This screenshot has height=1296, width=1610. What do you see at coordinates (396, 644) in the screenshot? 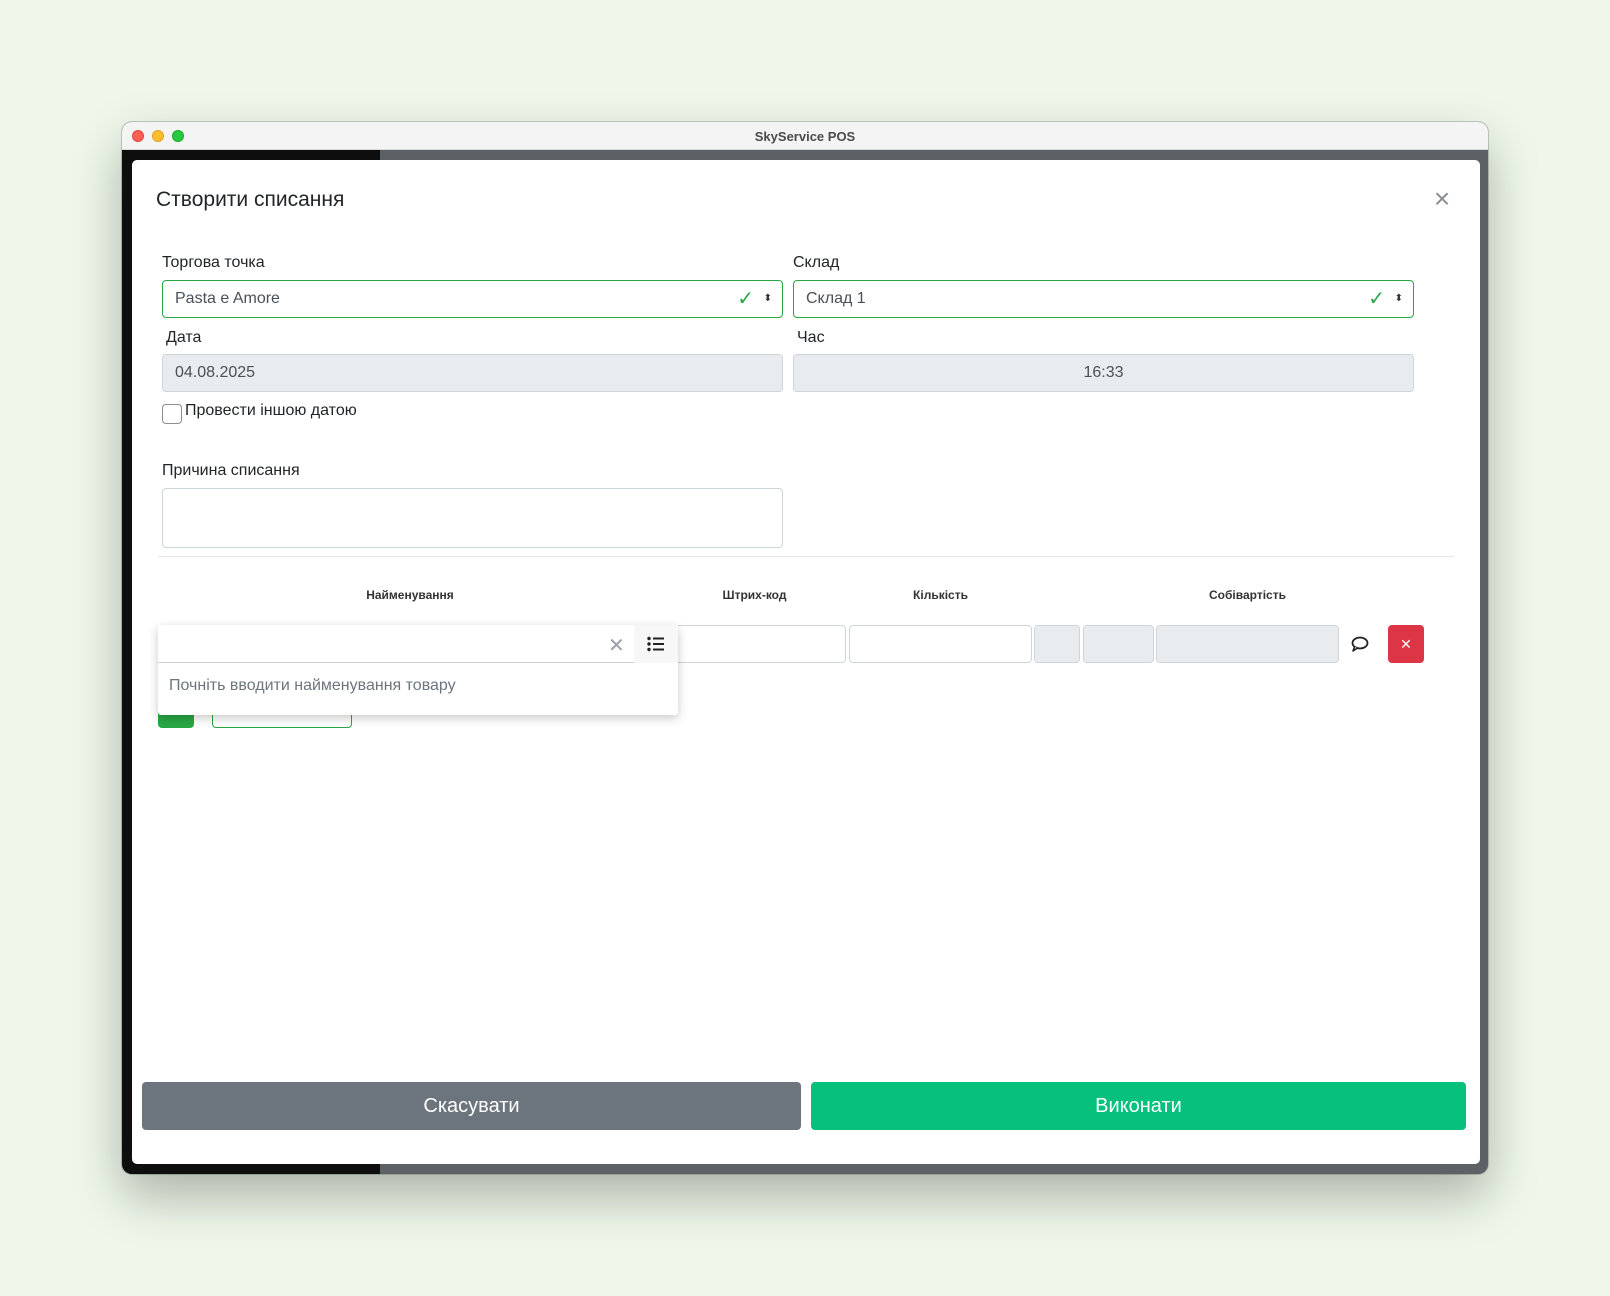
I see `product-name-input` at bounding box center [396, 644].